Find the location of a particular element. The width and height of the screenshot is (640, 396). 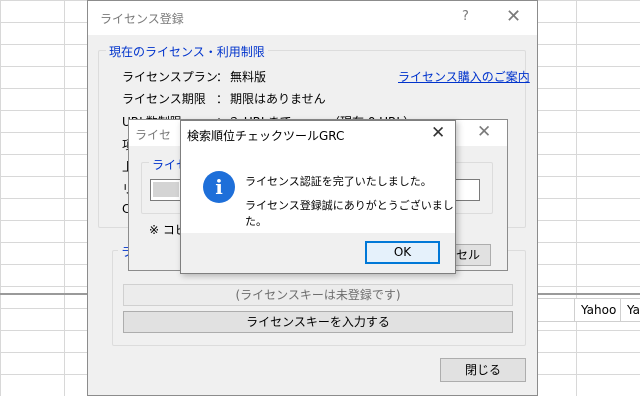

license-unregistered-button: (ライセンスキーは未登録です) is located at coordinates (318, 295).